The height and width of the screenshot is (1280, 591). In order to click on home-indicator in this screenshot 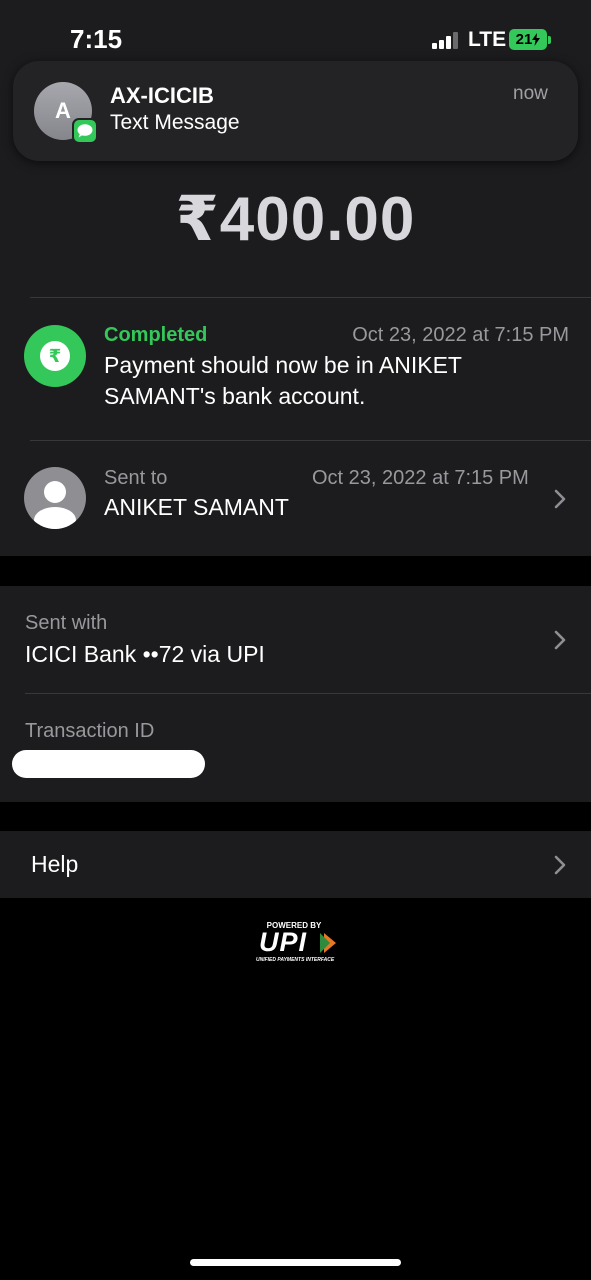, I will do `click(295, 1262)`.